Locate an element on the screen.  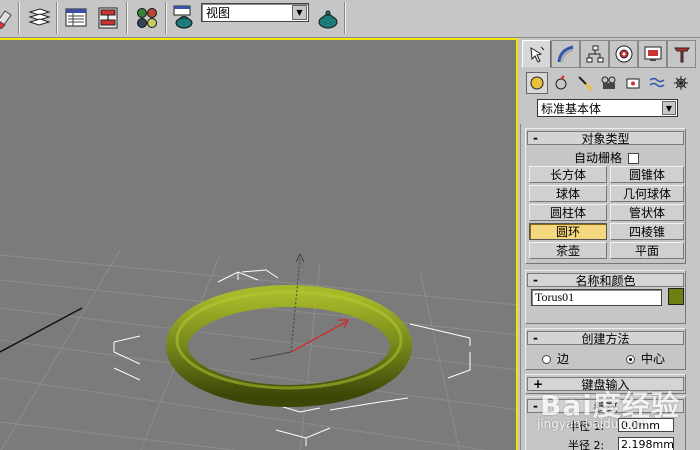
layers-icon is located at coordinates (39, 18).